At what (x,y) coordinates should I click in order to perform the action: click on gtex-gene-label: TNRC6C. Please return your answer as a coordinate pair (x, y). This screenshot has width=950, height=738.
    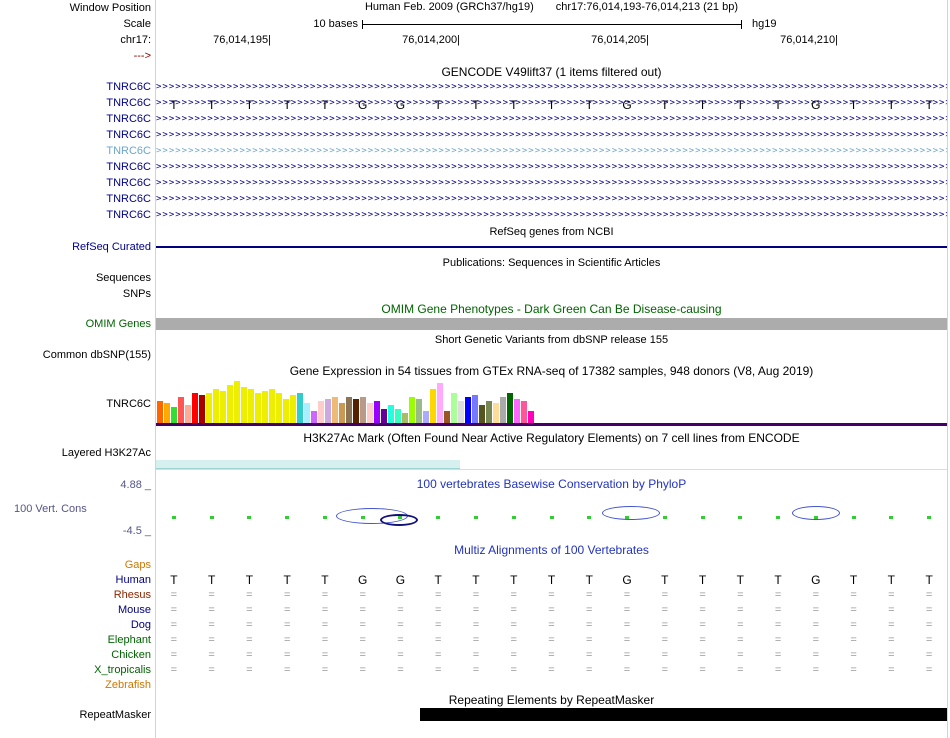
    Looking at the image, I should click on (75, 404).